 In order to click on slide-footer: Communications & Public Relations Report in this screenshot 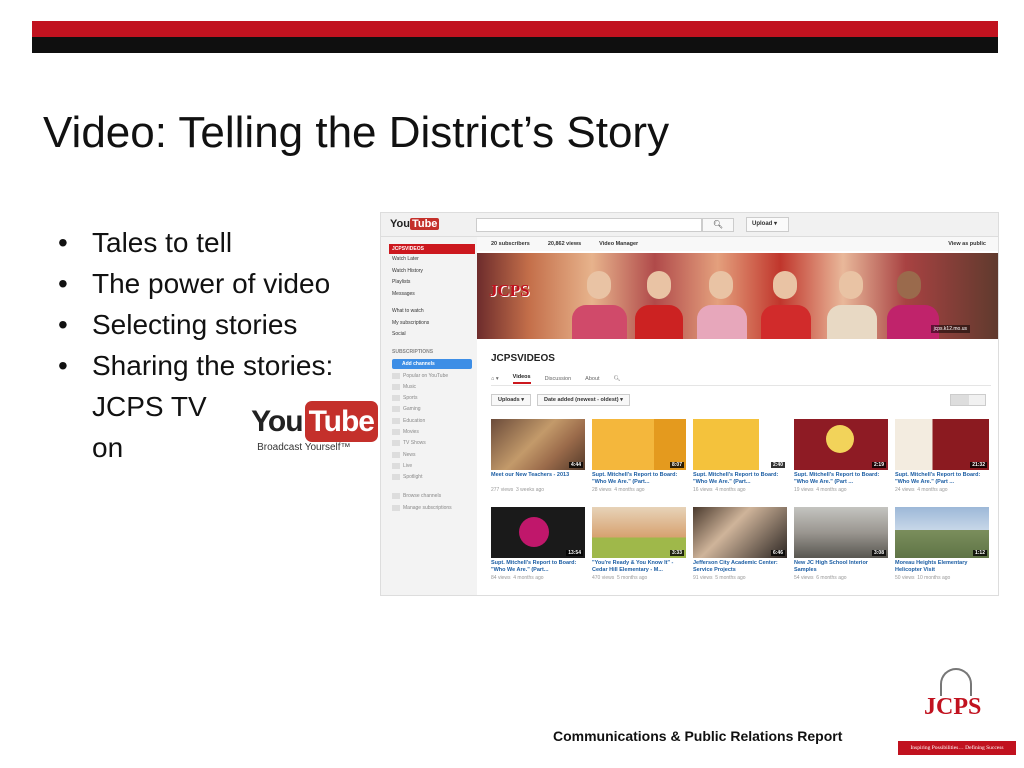, I will do `click(698, 736)`.